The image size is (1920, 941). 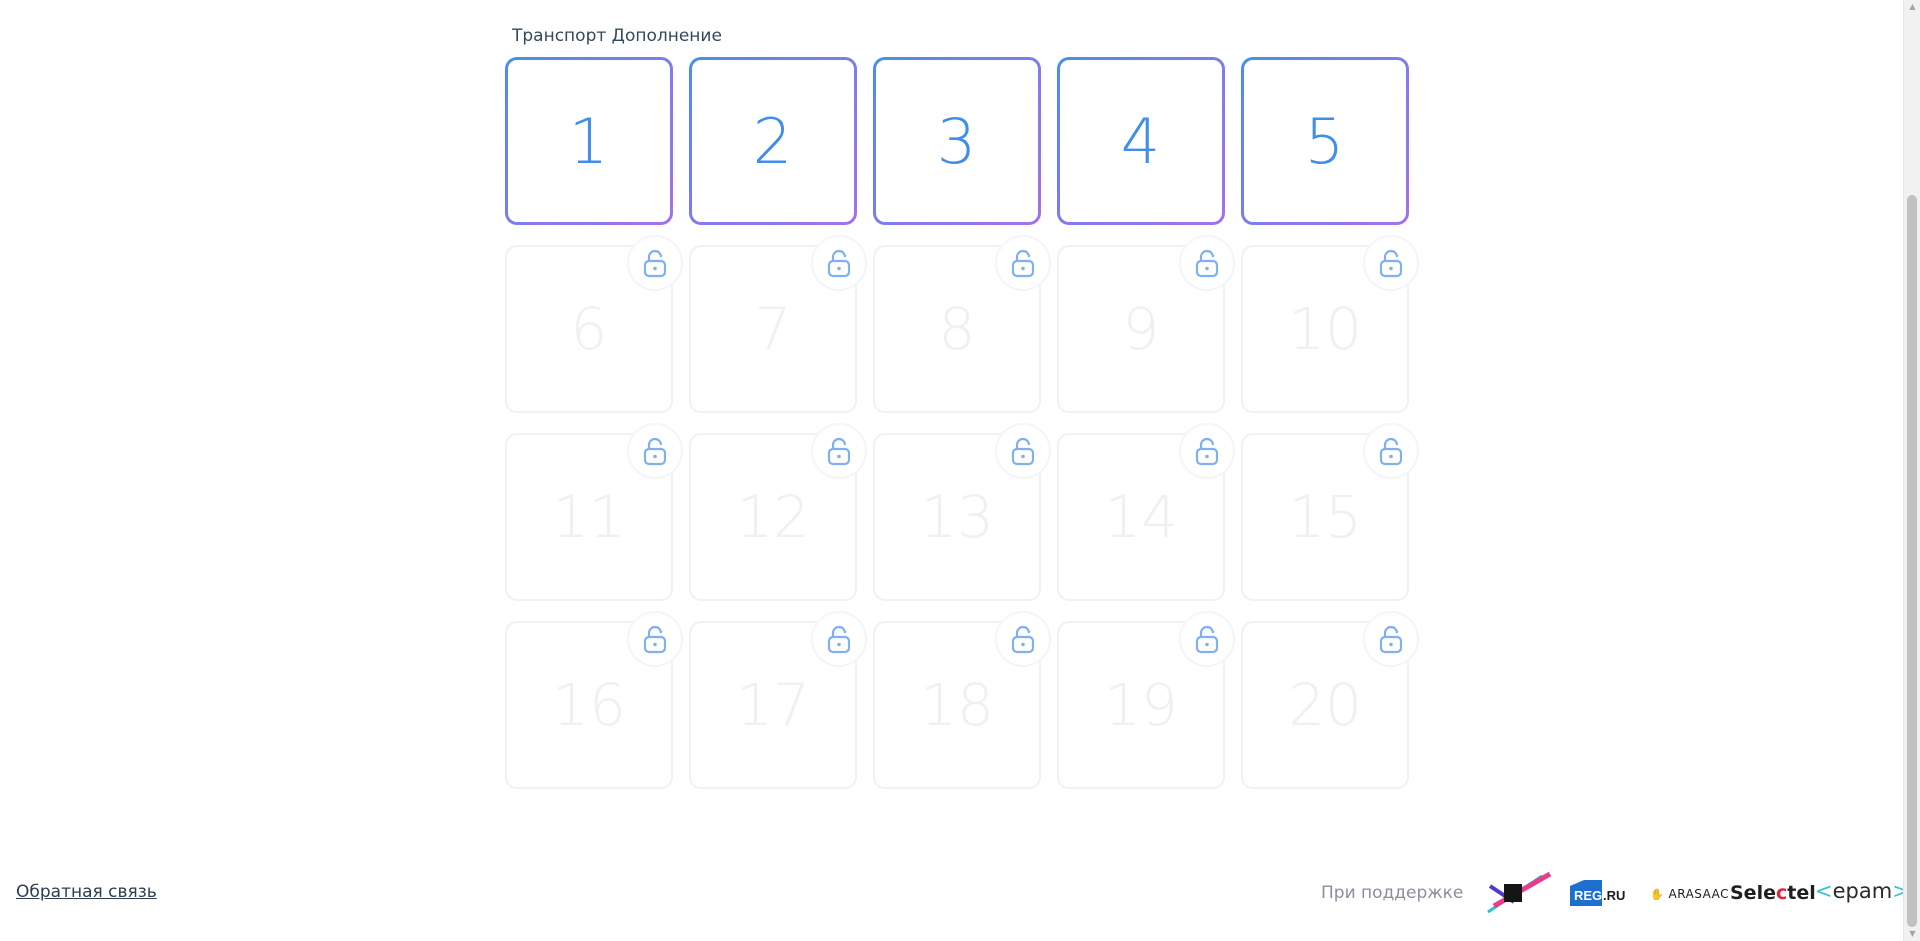 I want to click on level-tile-12: 12, so click(x=778, y=512).